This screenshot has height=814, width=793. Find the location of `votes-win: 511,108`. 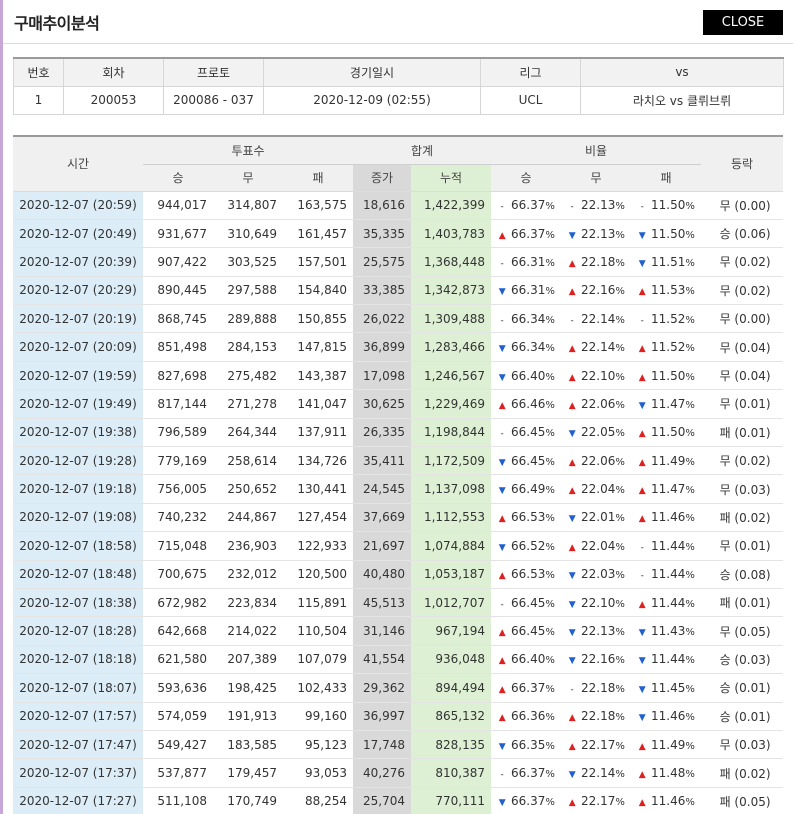

votes-win: 511,108 is located at coordinates (178, 800).